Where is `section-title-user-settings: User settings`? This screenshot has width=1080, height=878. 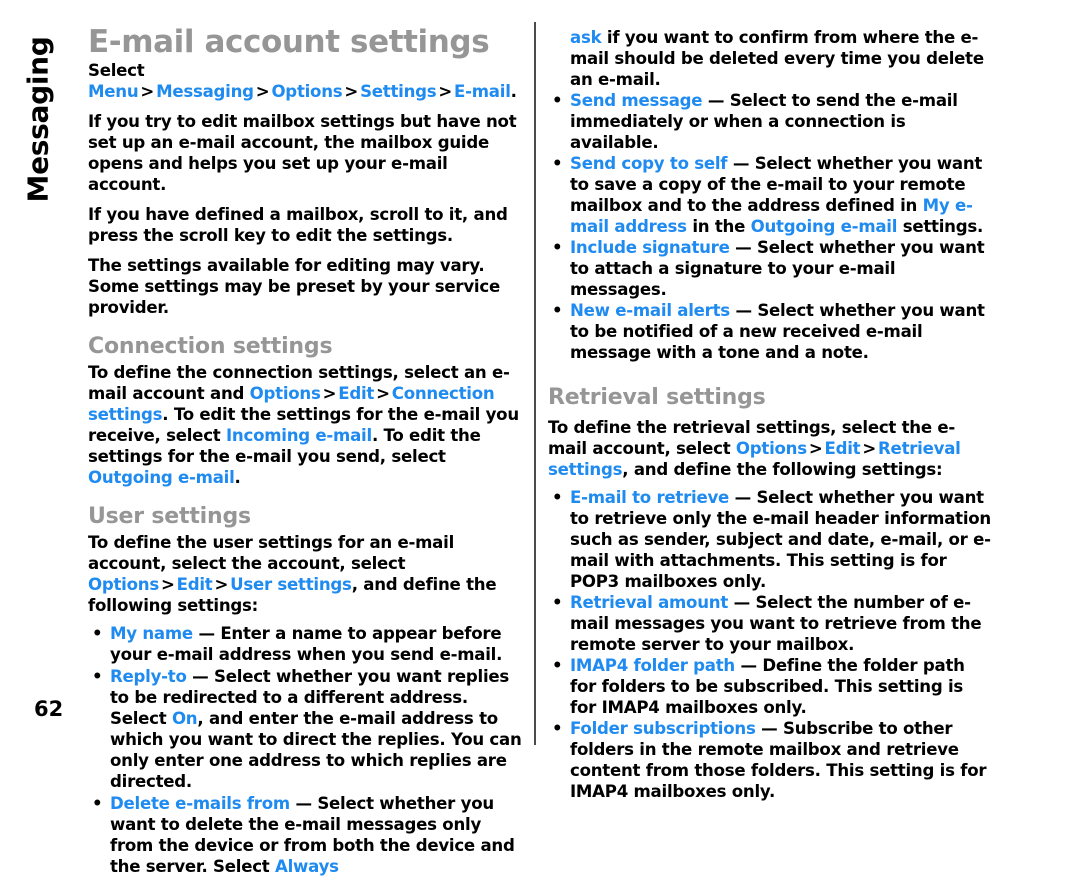
section-title-user-settings: User settings is located at coordinates (169, 516).